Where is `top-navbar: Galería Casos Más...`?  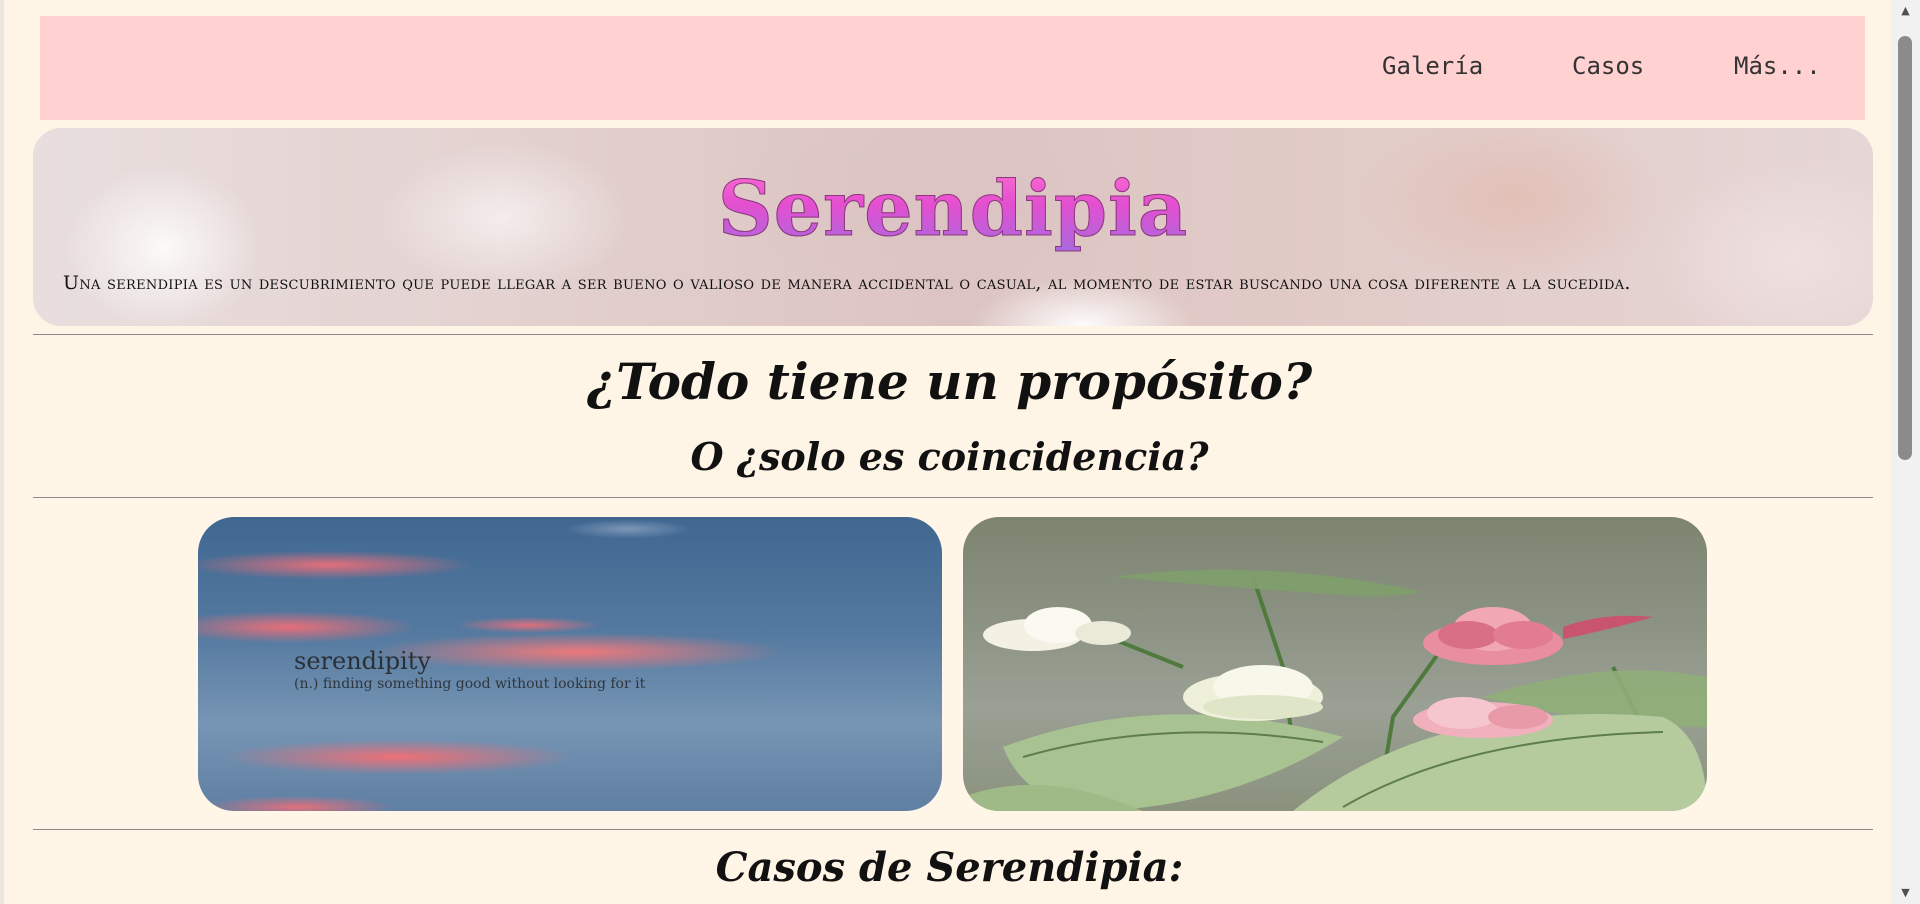 top-navbar: Galería Casos Más... is located at coordinates (952, 68).